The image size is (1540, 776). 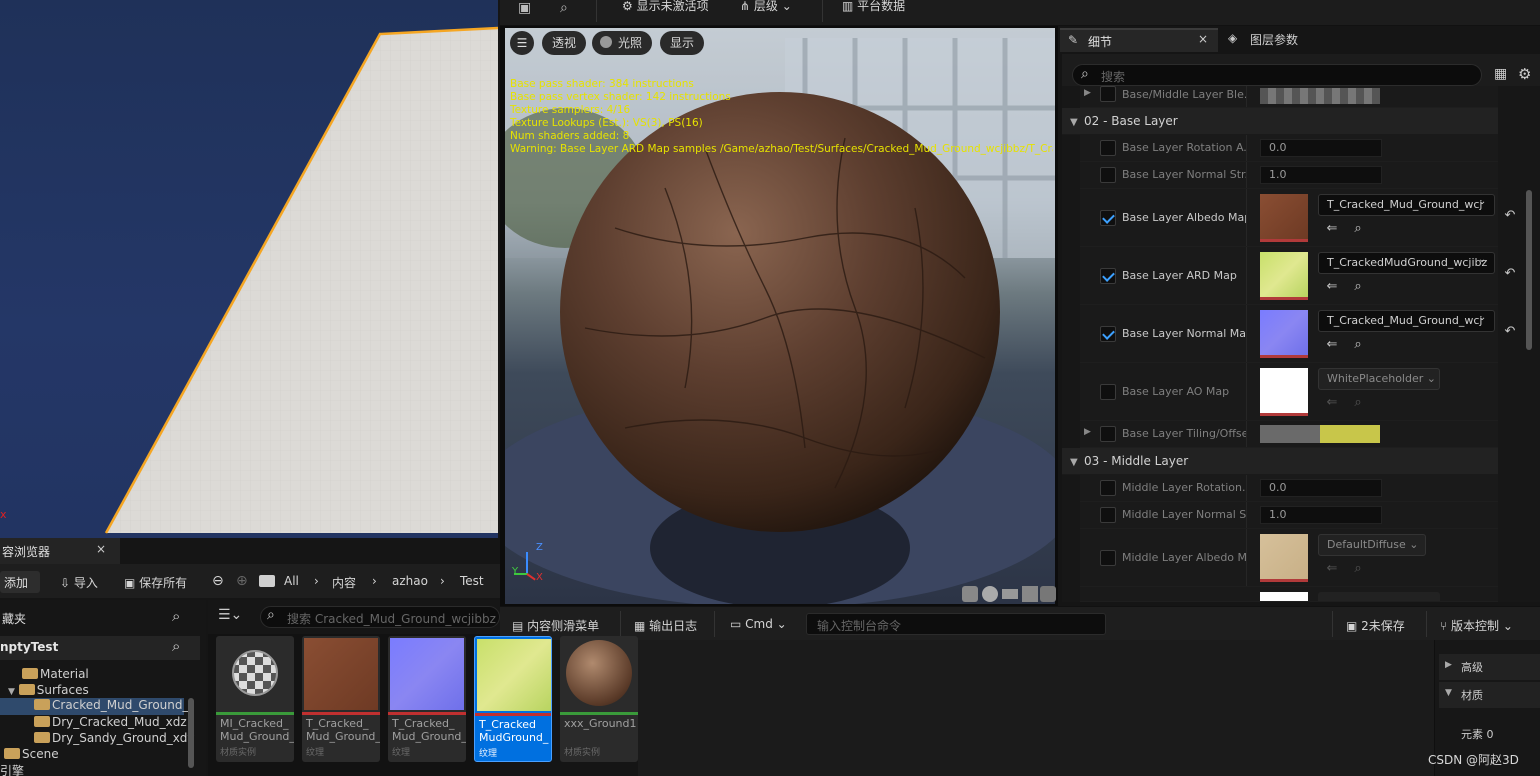 I want to click on asset-tile-xxx-ground: xxx_Ground1 材质实例, so click(x=599, y=699).